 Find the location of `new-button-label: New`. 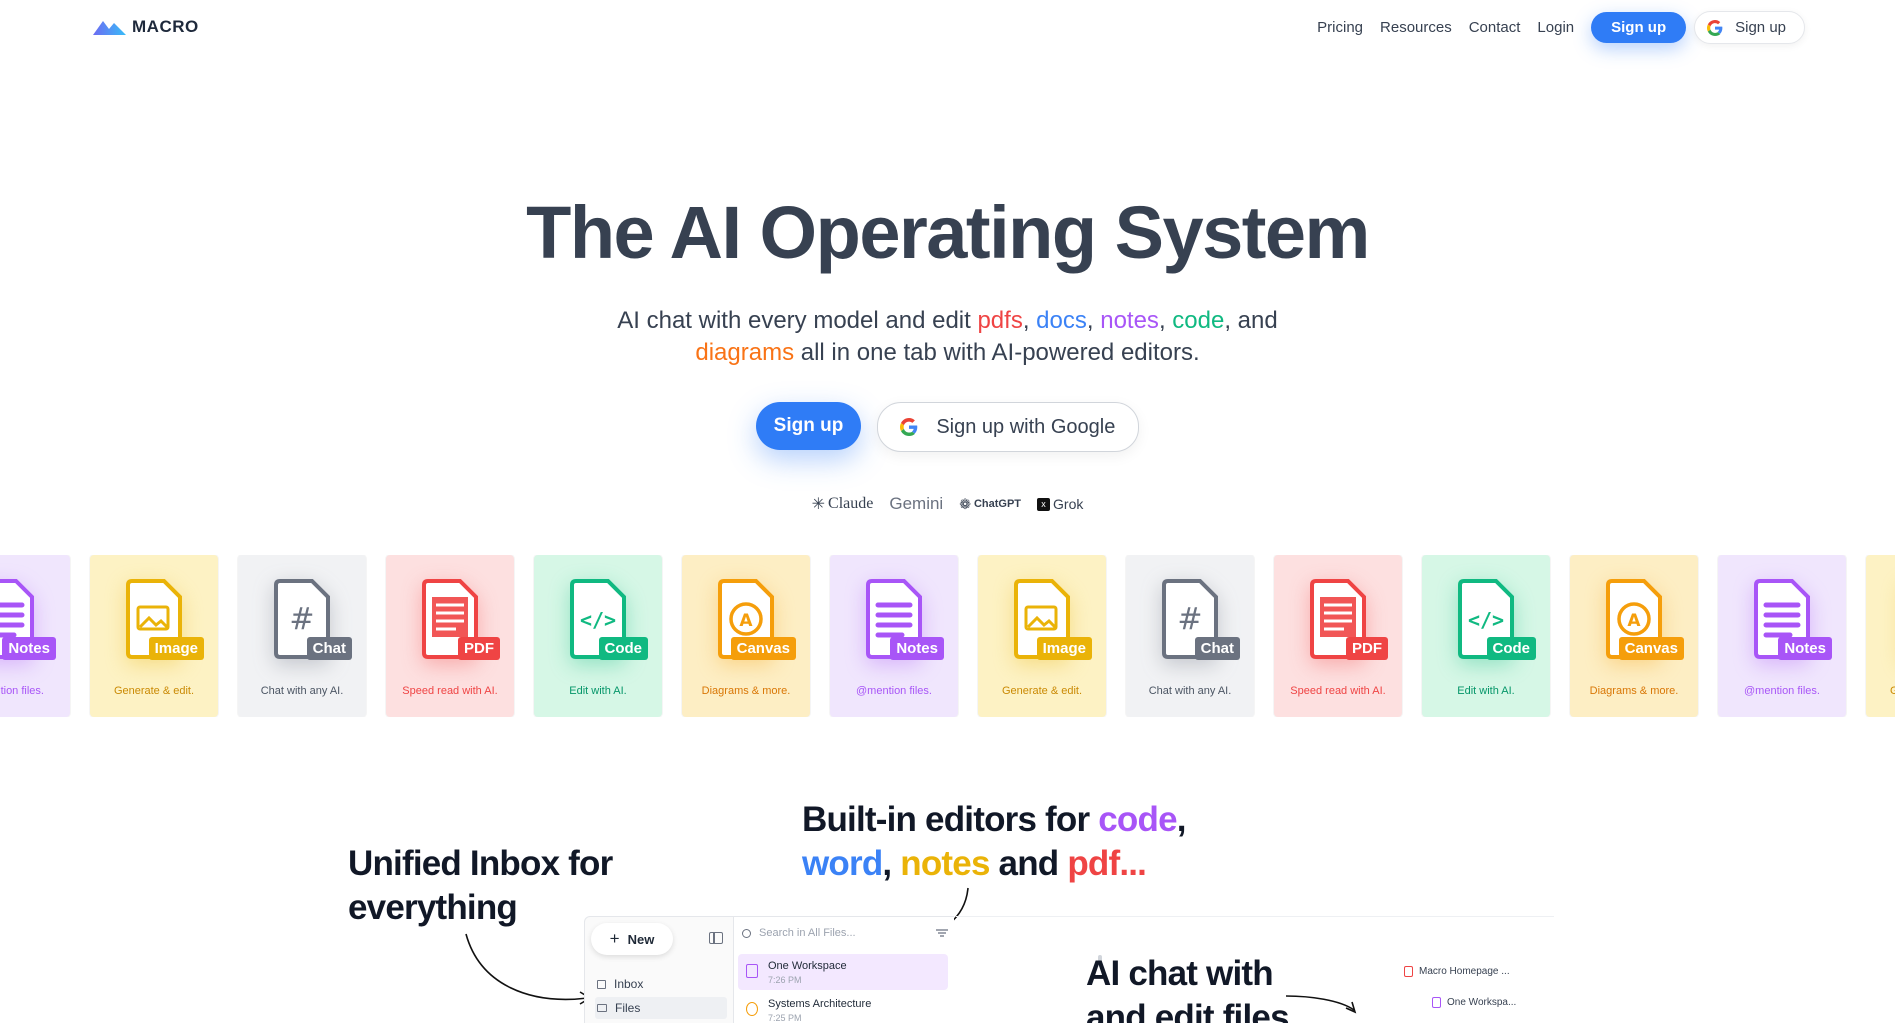

new-button-label: New is located at coordinates (641, 939).